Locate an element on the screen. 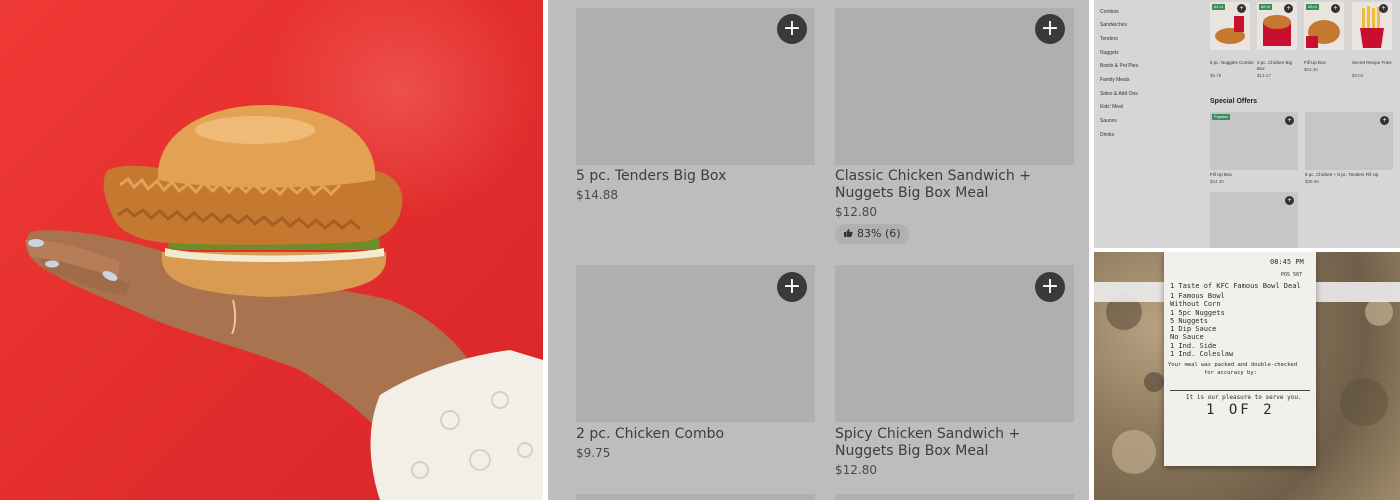  category-item: Sandwiches is located at coordinates (1113, 25).